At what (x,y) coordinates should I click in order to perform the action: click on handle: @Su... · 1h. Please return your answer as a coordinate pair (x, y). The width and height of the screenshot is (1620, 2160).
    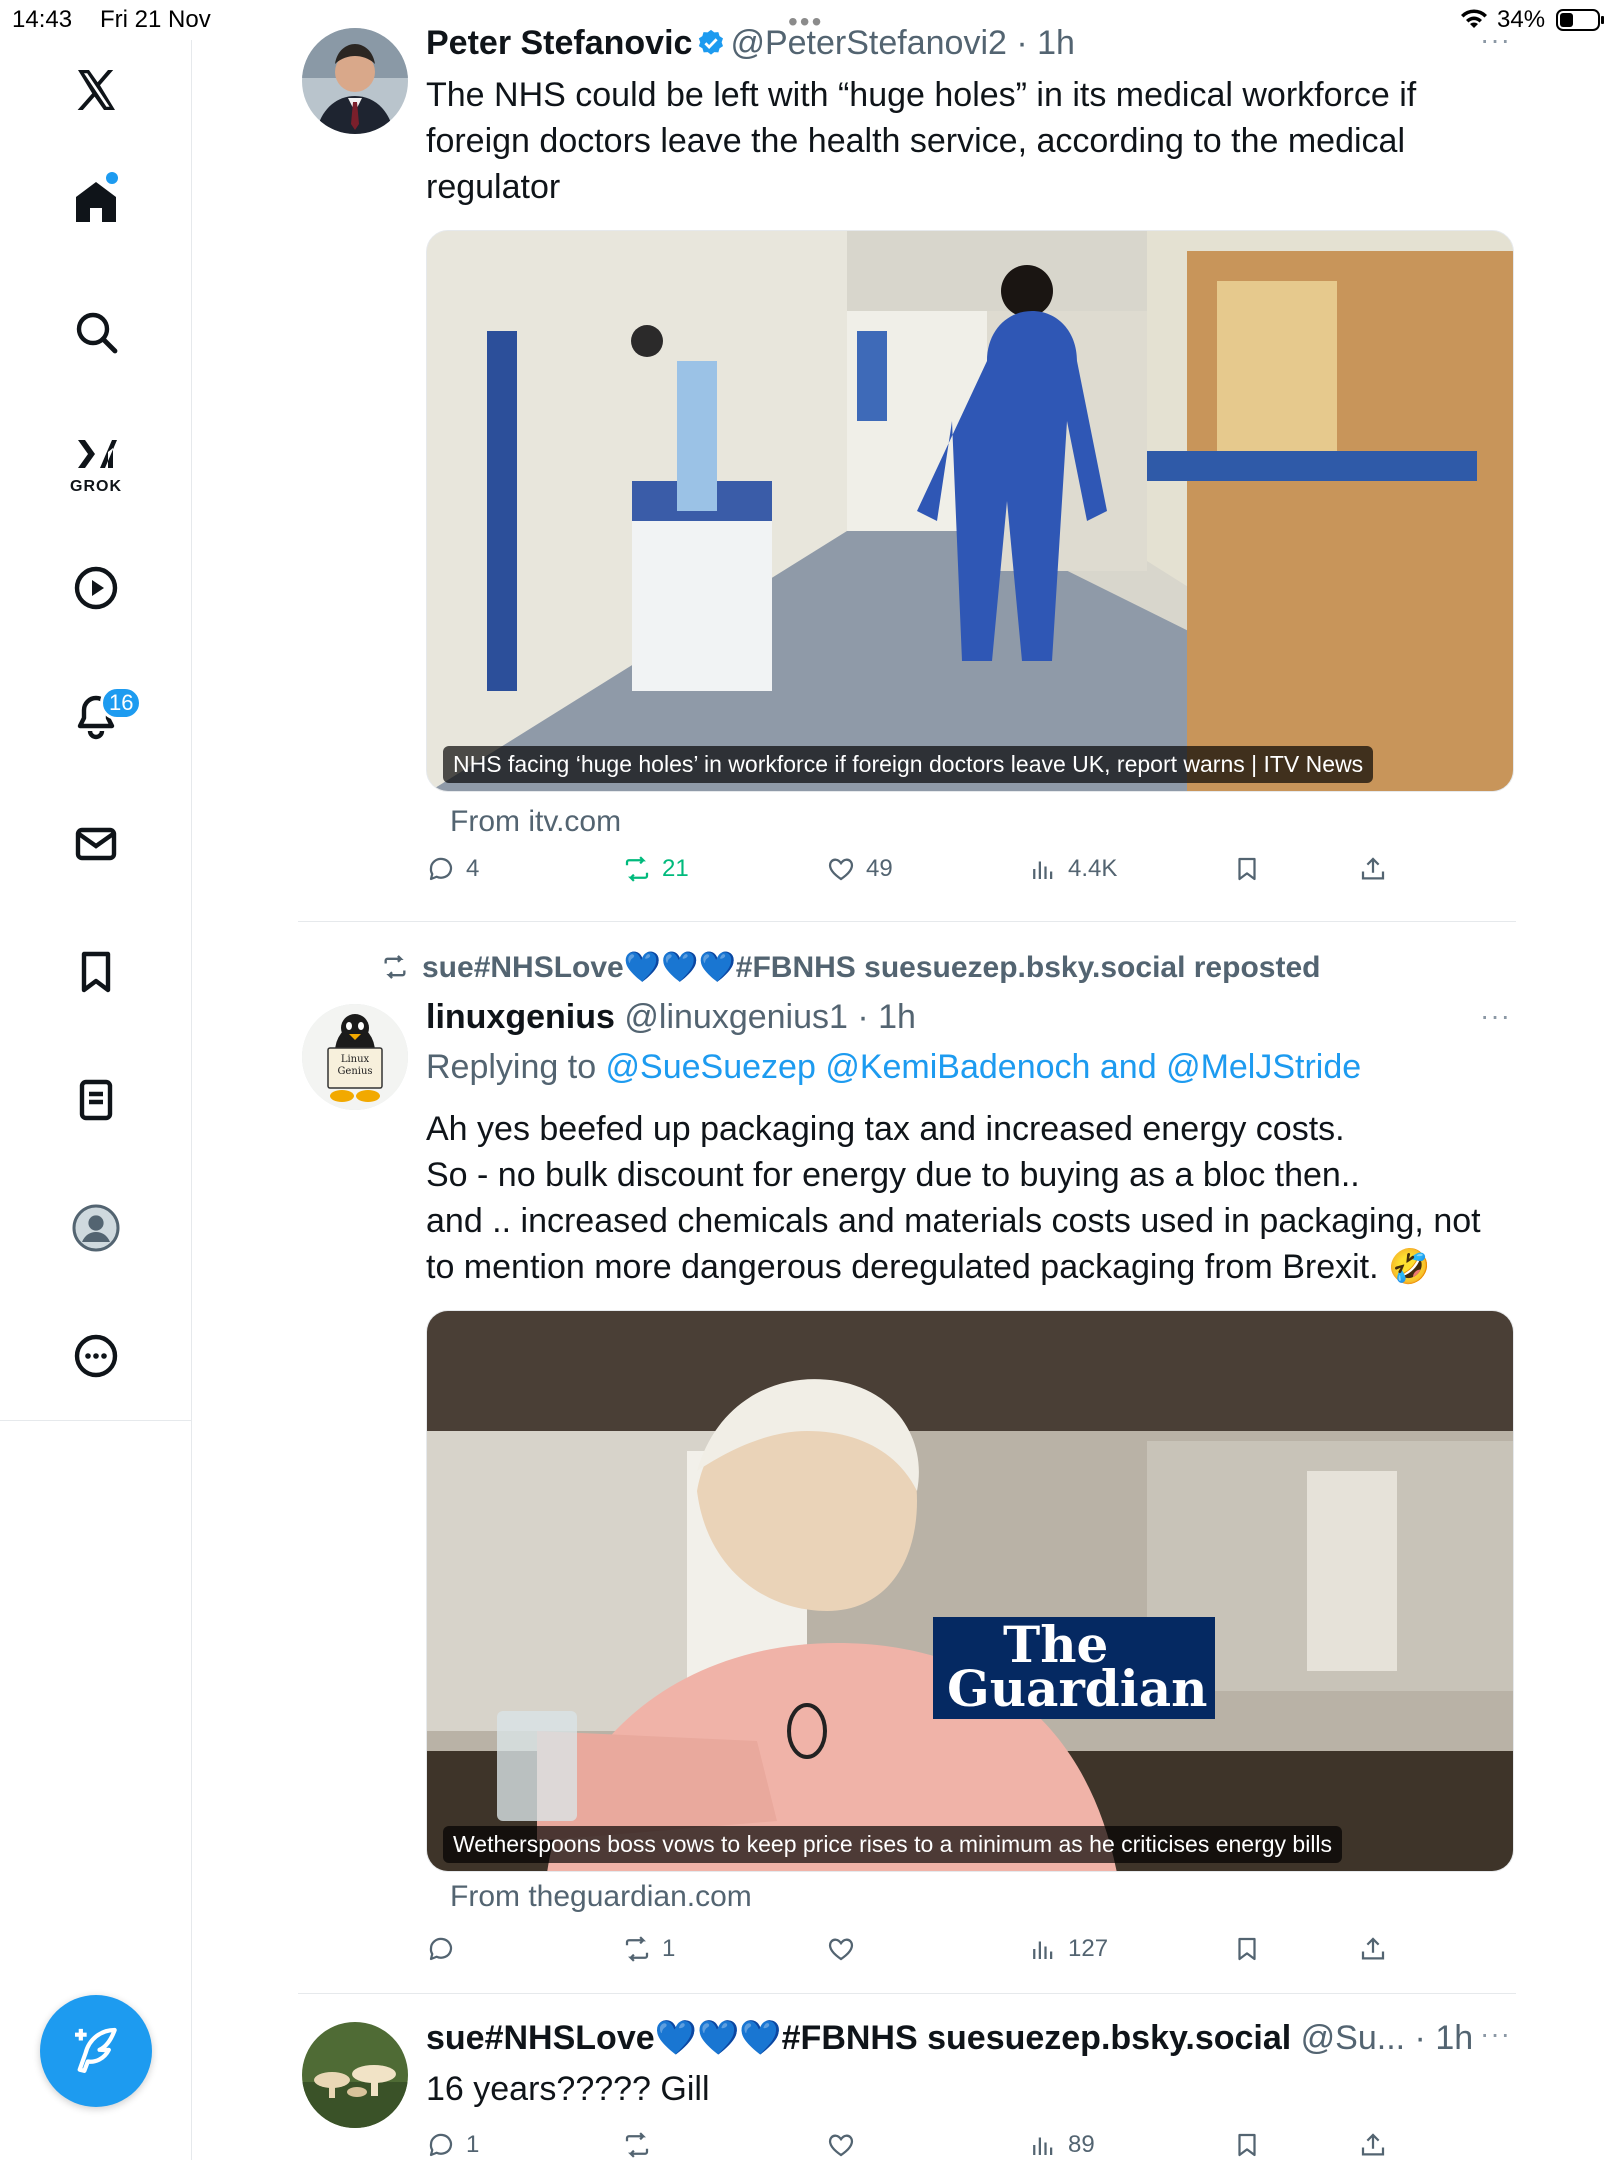
    Looking at the image, I should click on (1387, 2038).